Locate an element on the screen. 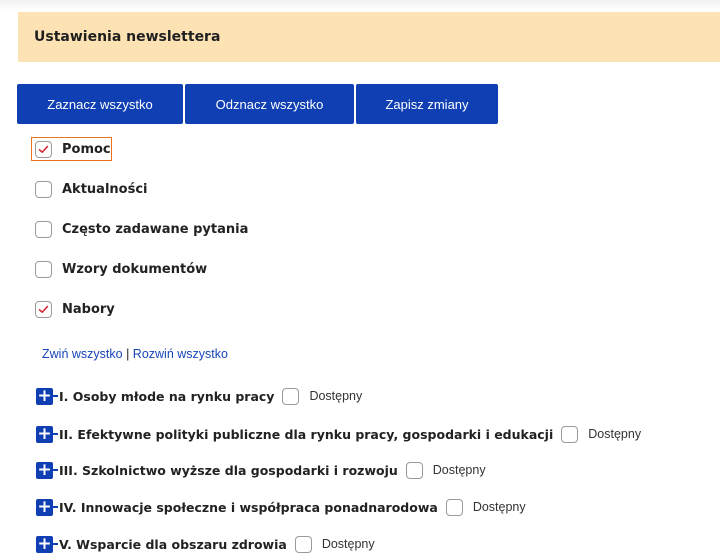 This screenshot has height=555, width=720. category-label: Często zadawane pytania is located at coordinates (155, 229).